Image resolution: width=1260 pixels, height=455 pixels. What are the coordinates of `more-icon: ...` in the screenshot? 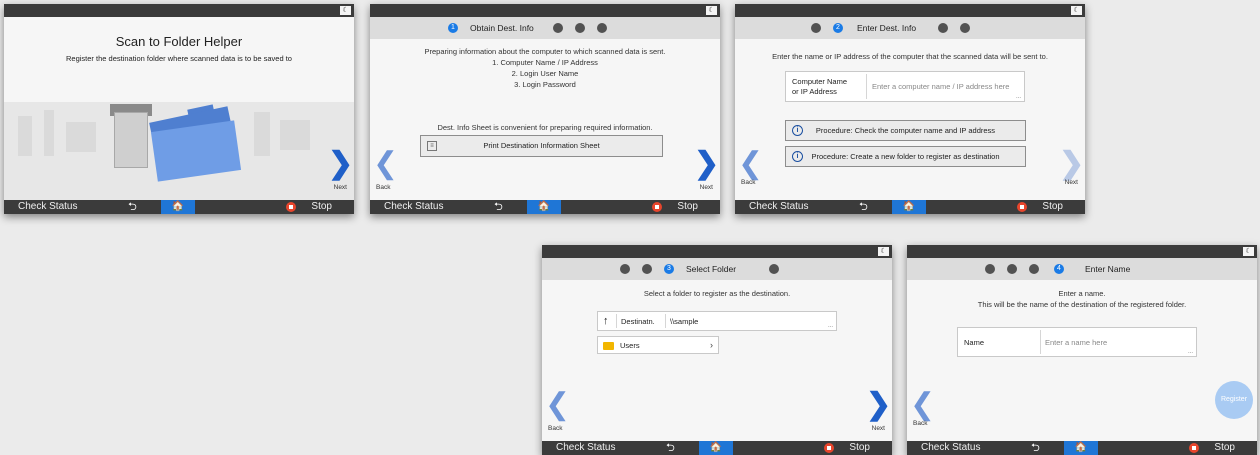 It's located at (830, 326).